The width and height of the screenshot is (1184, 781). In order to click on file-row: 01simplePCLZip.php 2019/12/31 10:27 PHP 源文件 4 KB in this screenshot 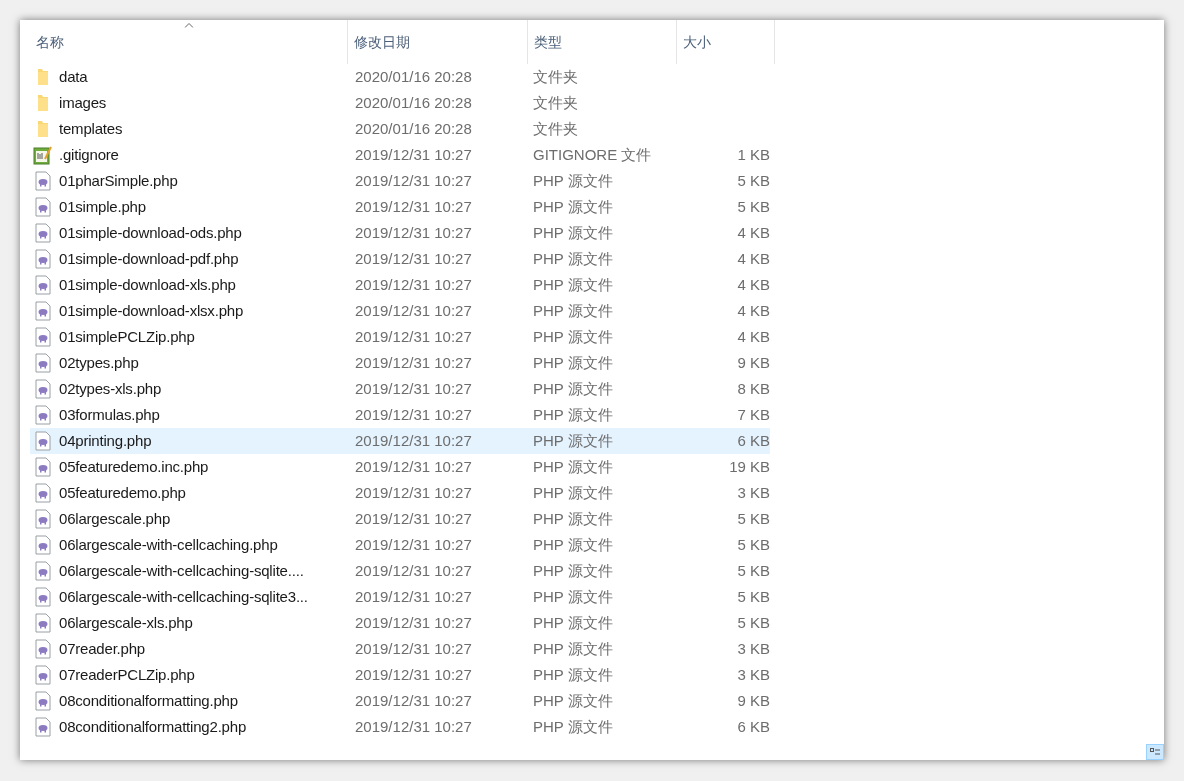, I will do `click(400, 337)`.